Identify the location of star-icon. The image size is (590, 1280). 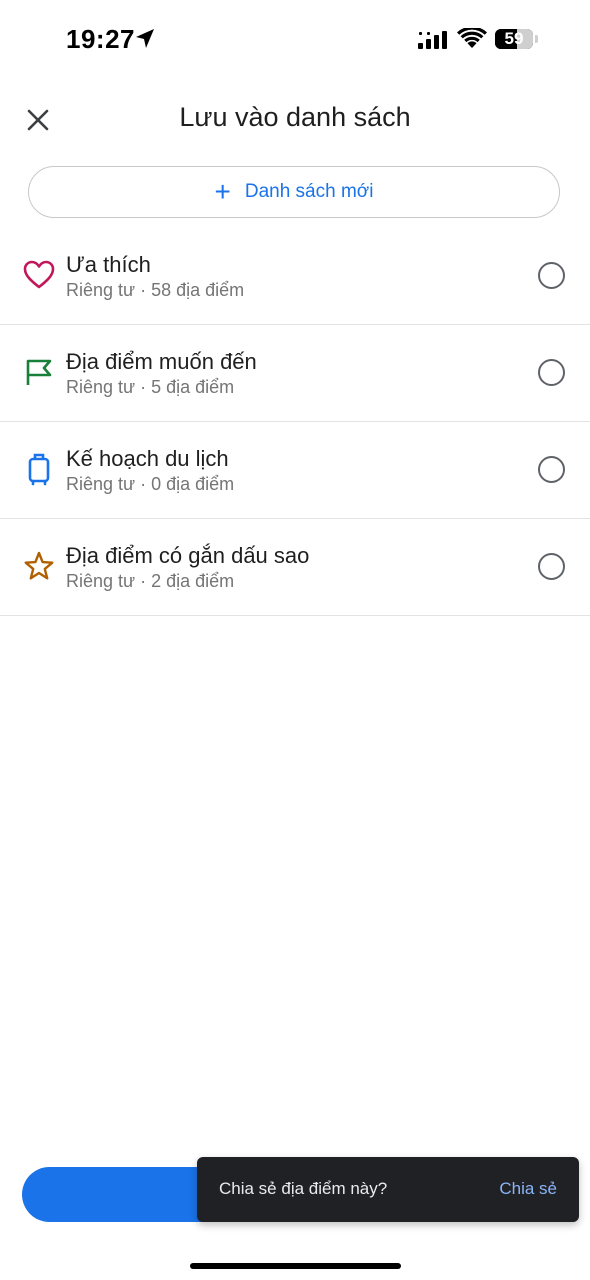
(39, 565).